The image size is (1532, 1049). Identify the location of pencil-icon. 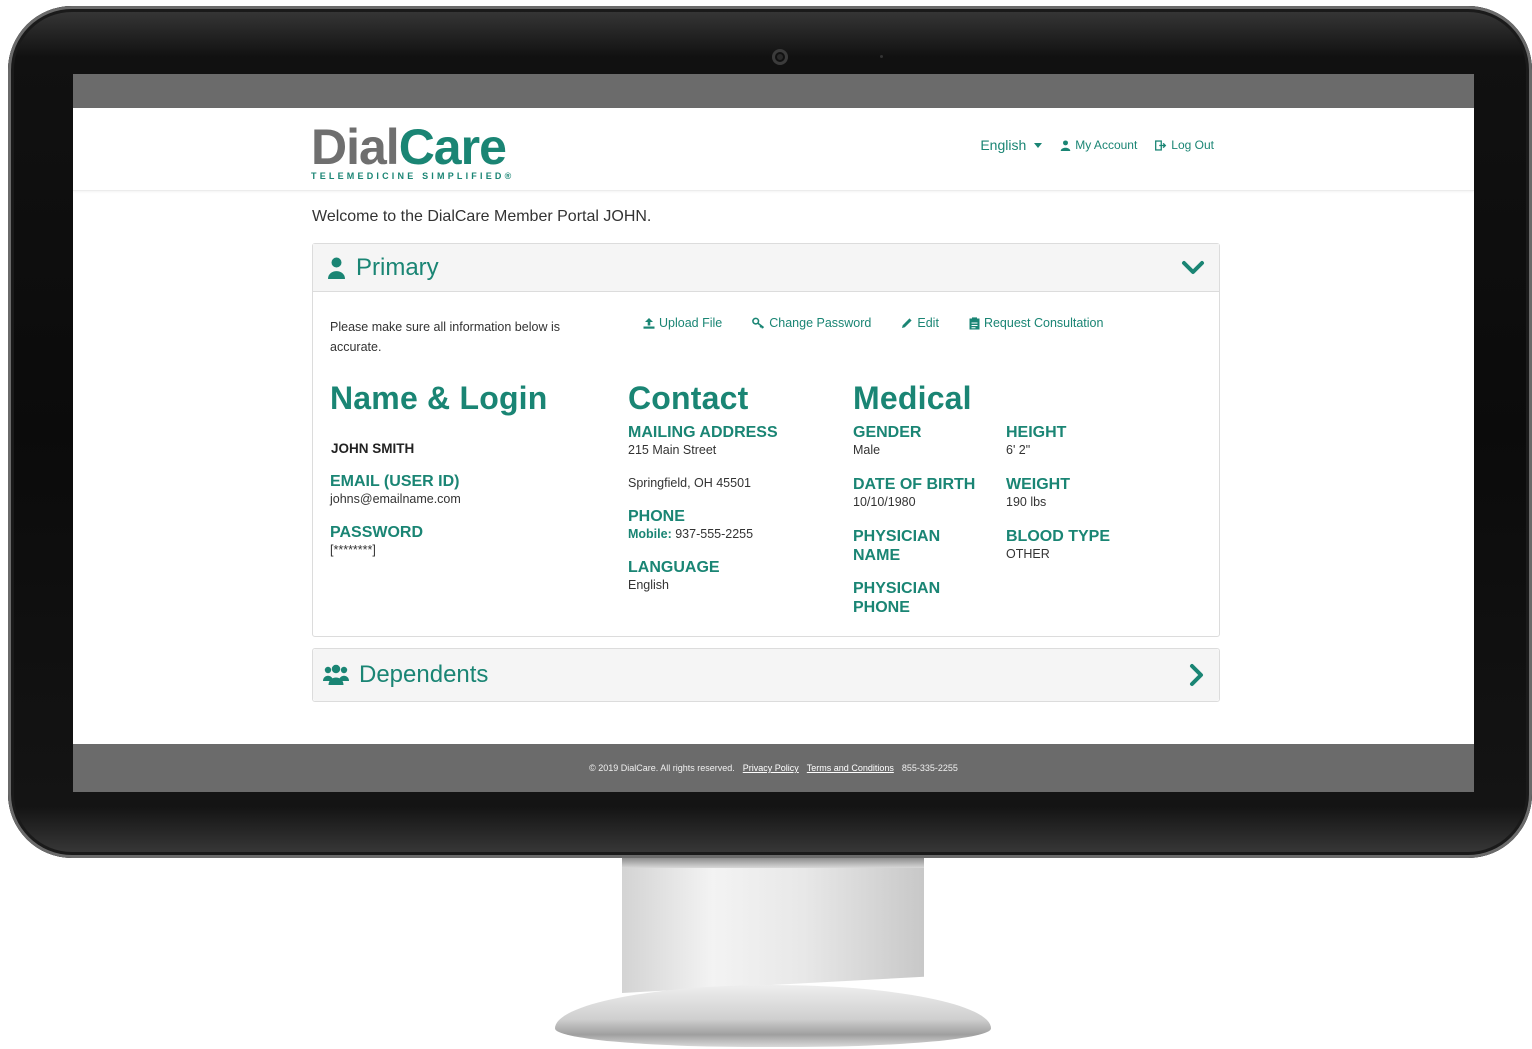
(907, 323).